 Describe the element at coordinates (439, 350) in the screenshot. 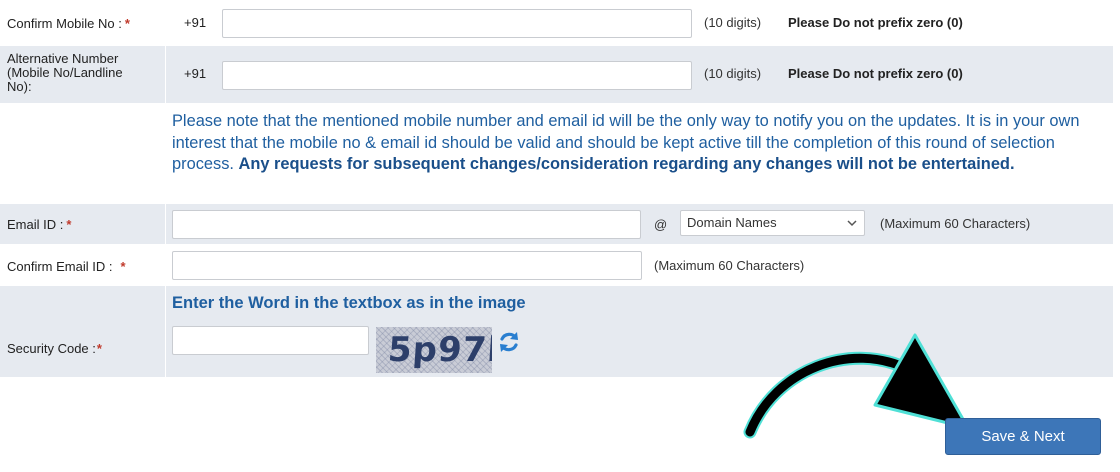

I see `captcha-text: 5p97h` at that location.